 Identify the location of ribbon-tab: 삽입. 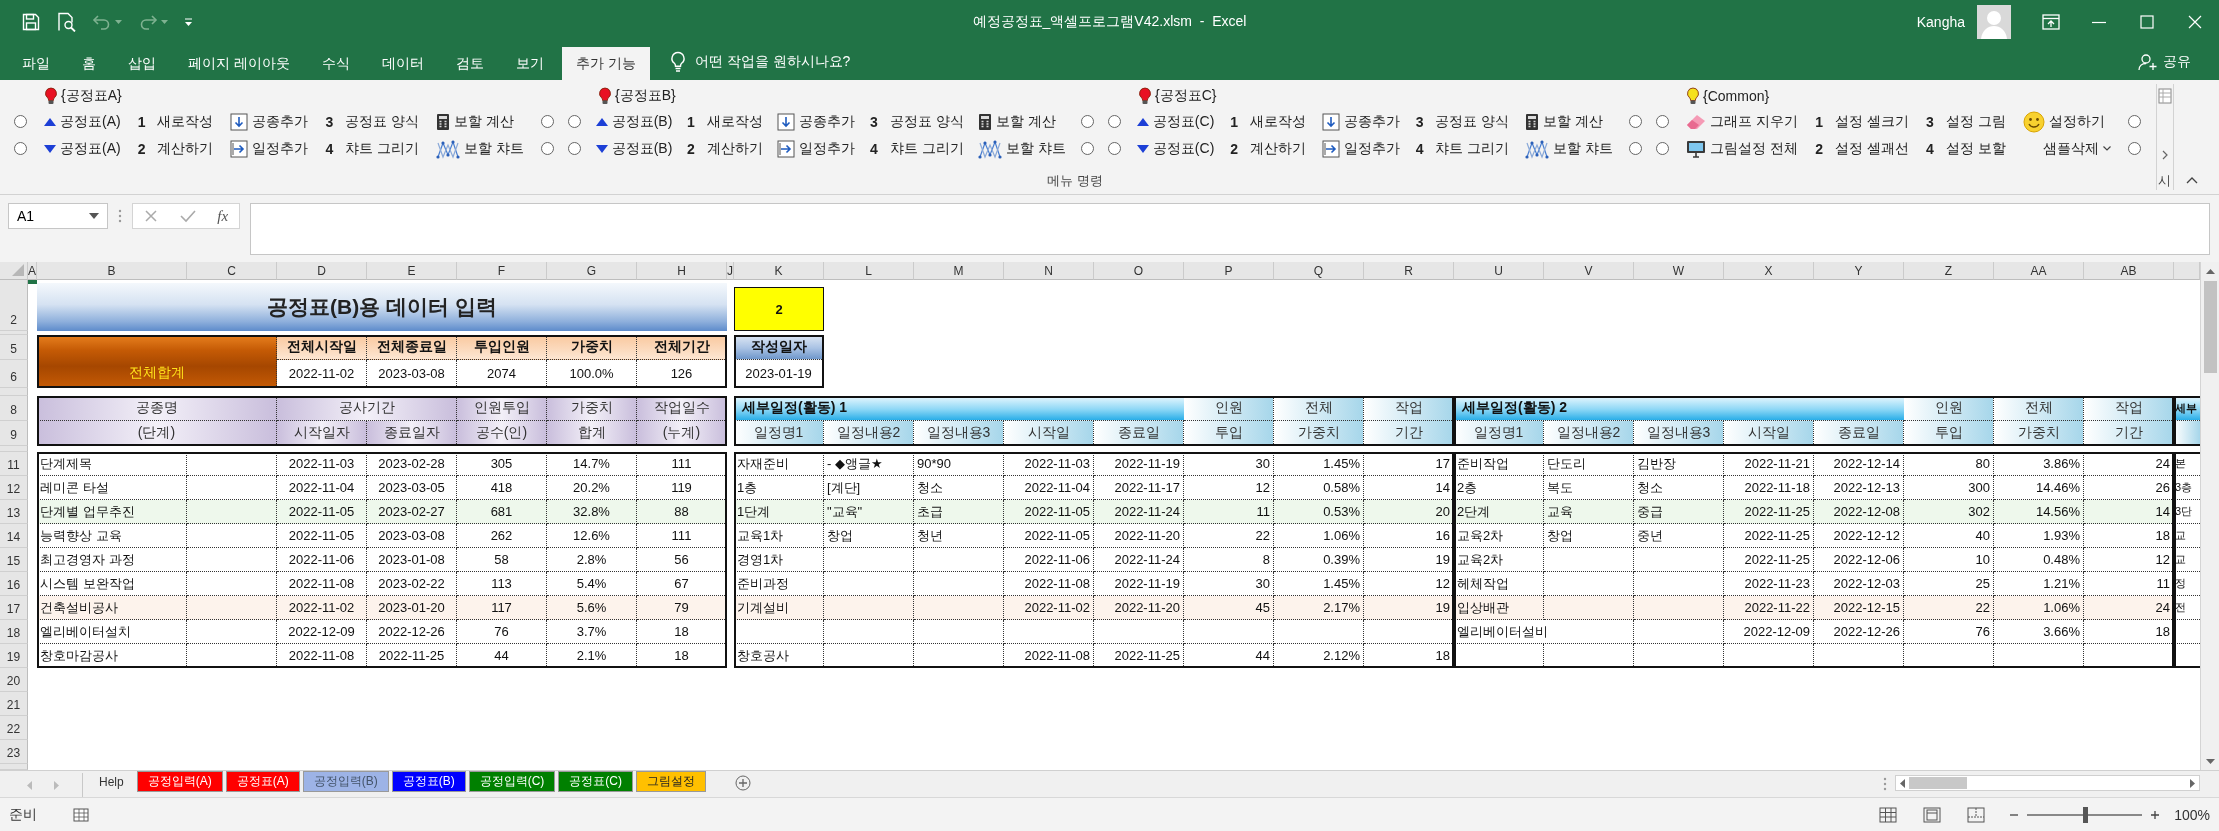
(142, 63).